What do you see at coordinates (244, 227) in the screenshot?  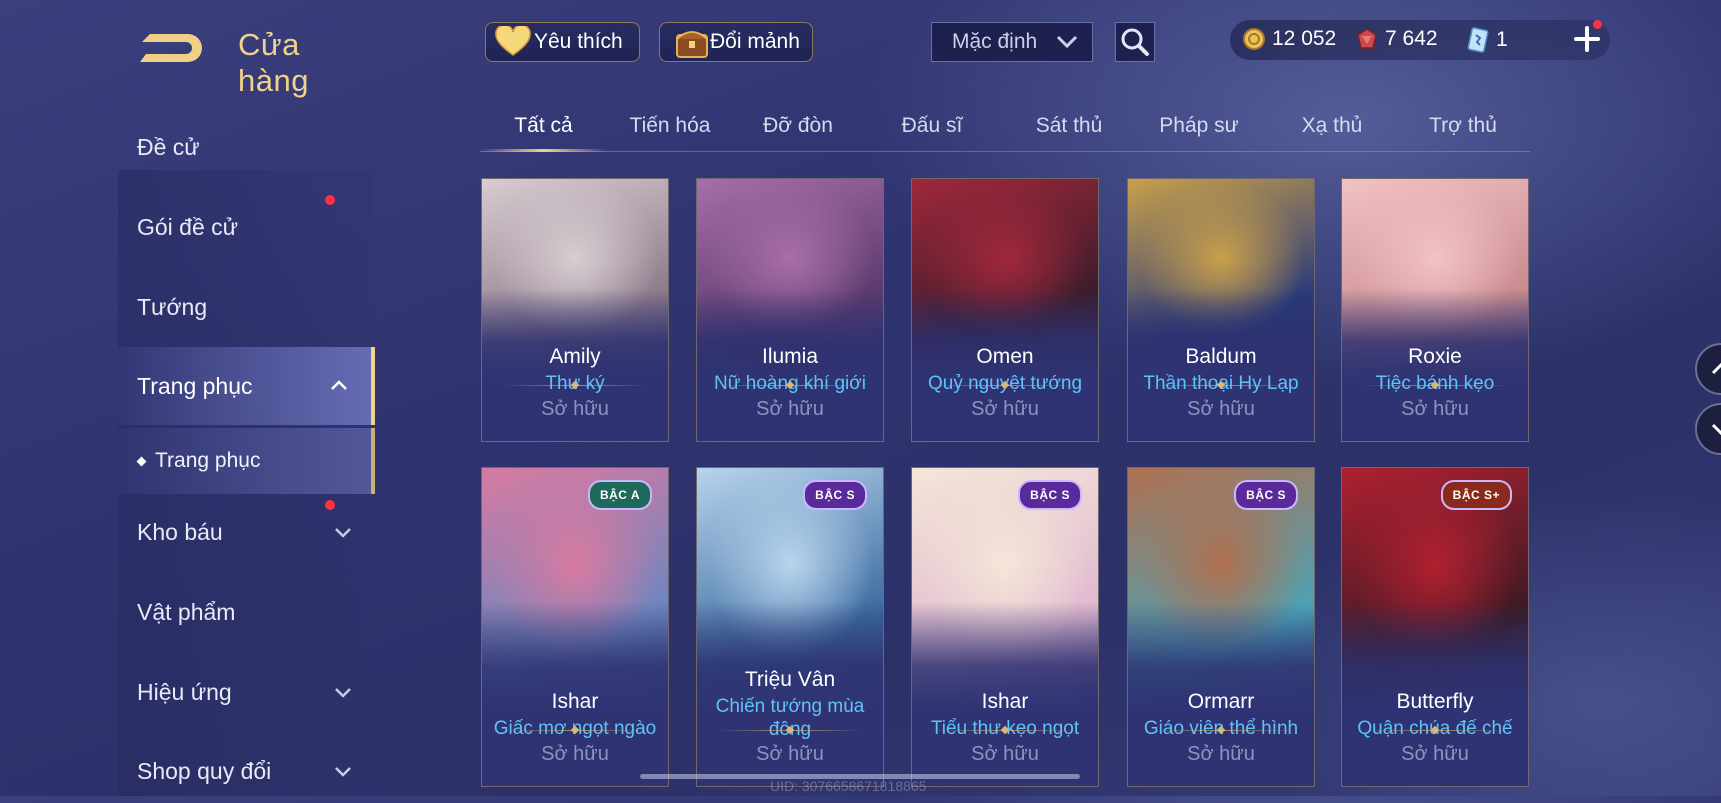 I see `sidebar-item-recommended-packs: Gói đề cử` at bounding box center [244, 227].